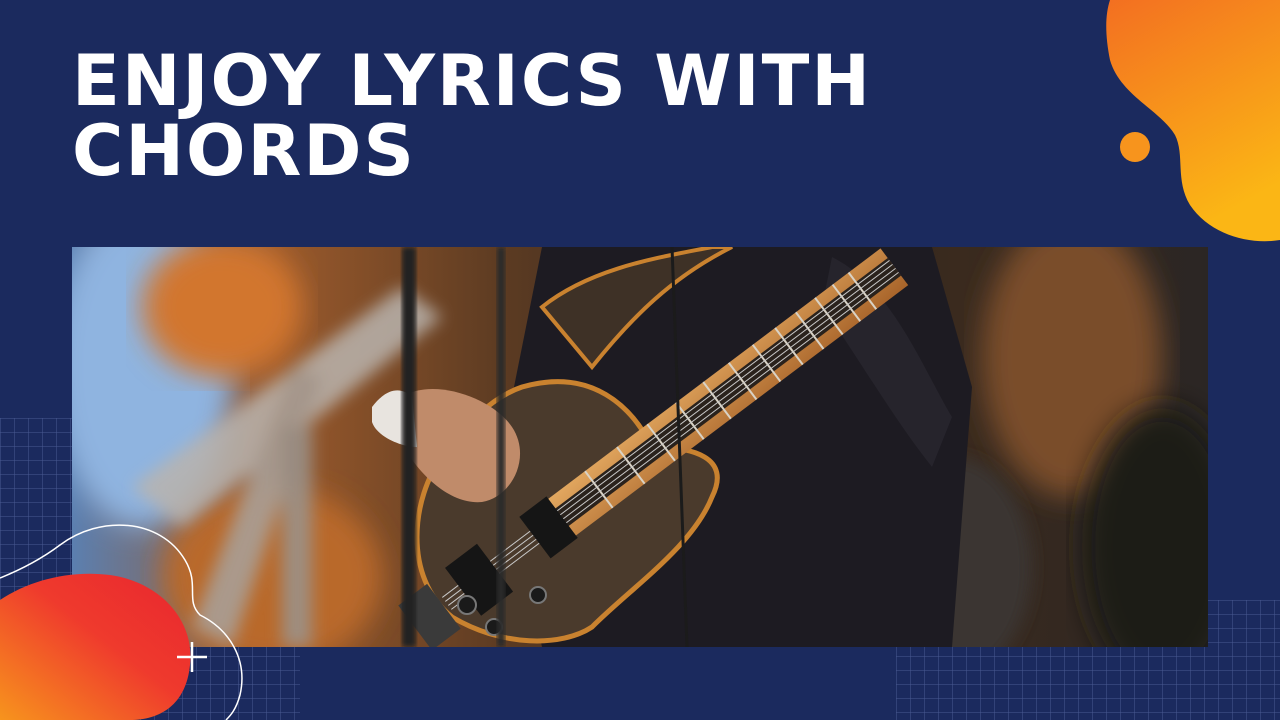 This screenshot has height=720, width=1280. I want to click on orange-dot, so click(1135, 147).